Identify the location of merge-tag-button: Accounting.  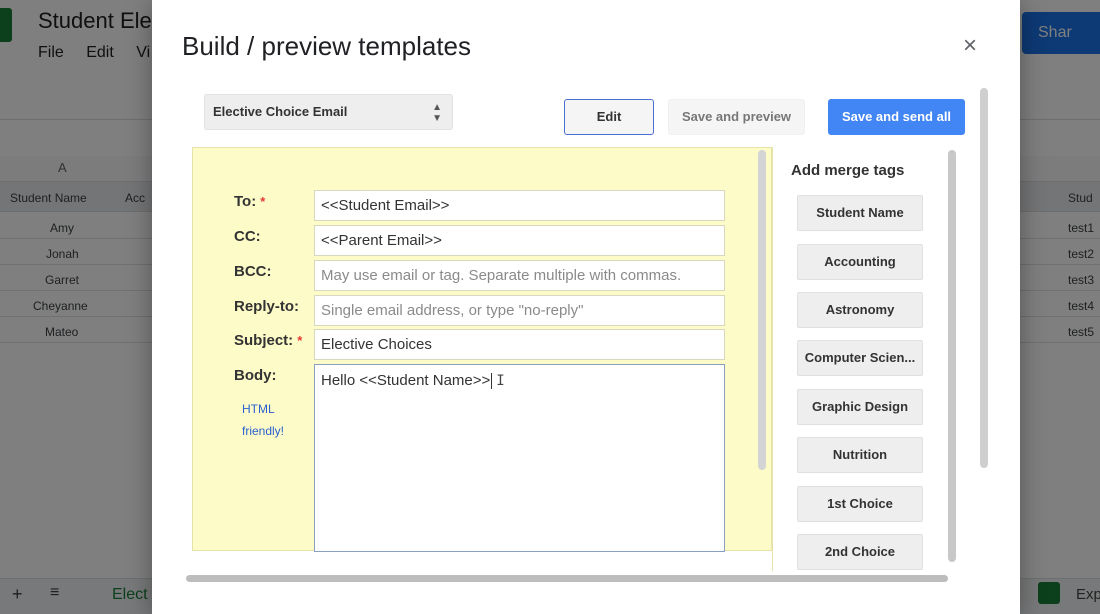
(860, 262).